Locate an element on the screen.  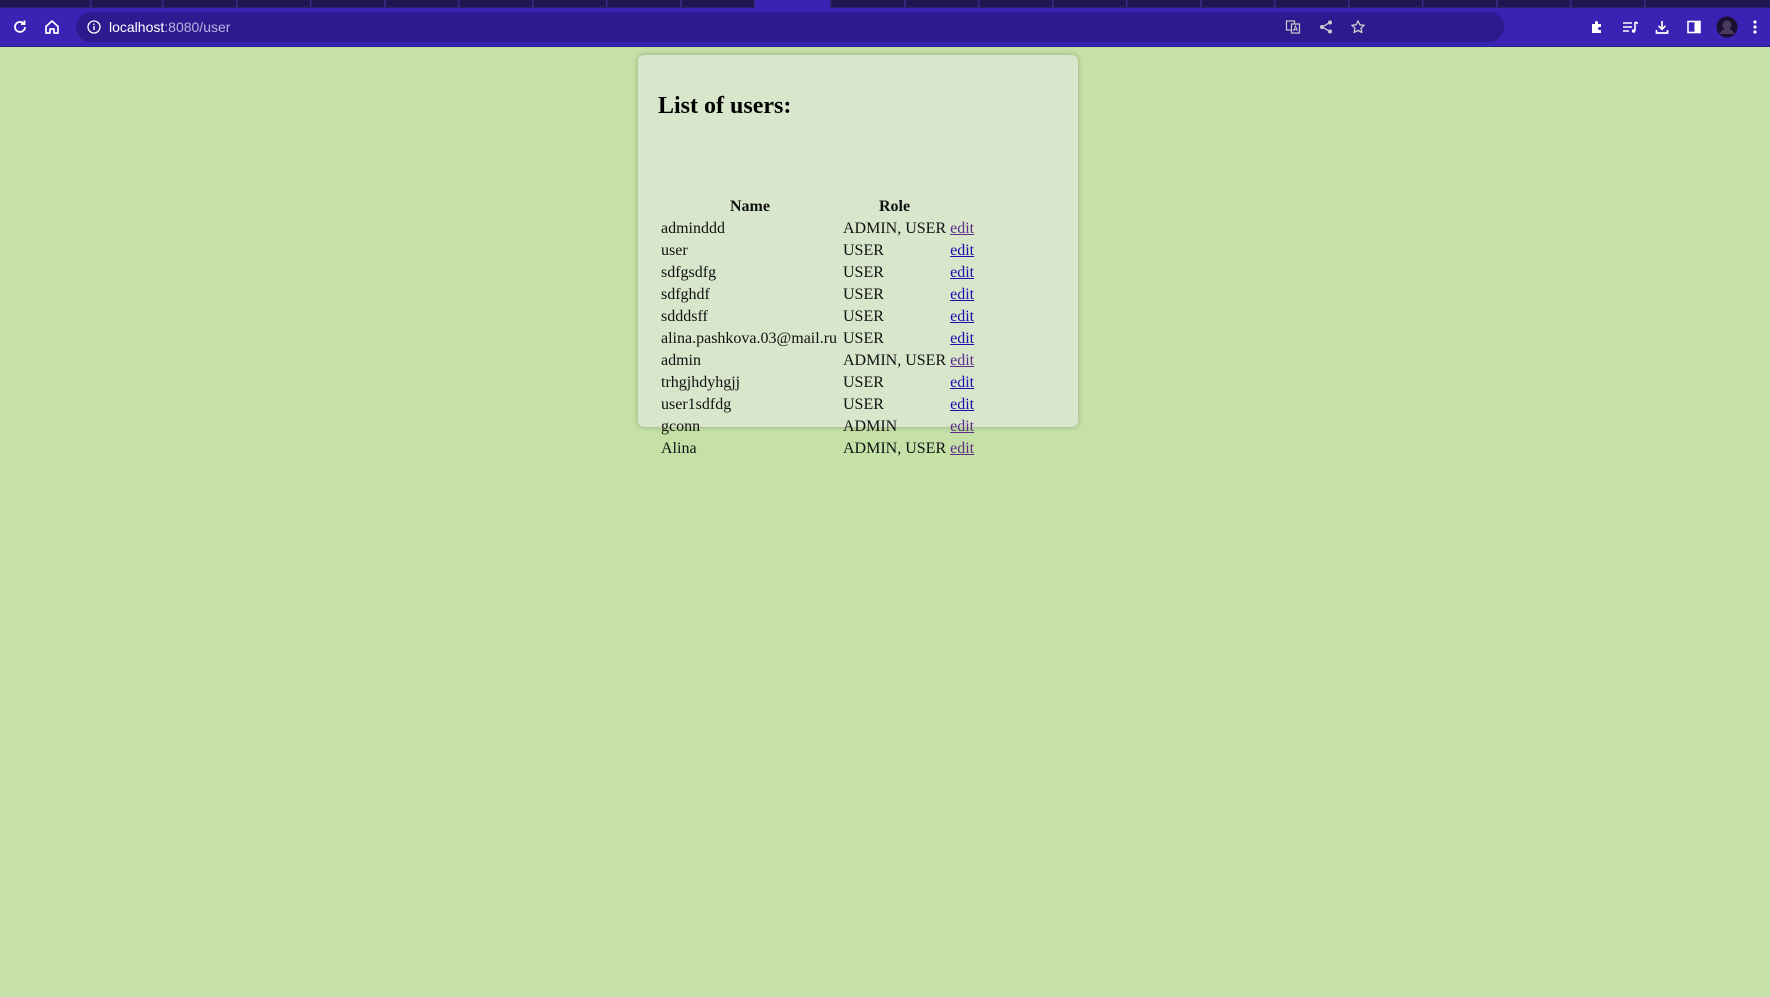
table-row: adminddd ADMIN, USER edit is located at coordinates (817, 229).